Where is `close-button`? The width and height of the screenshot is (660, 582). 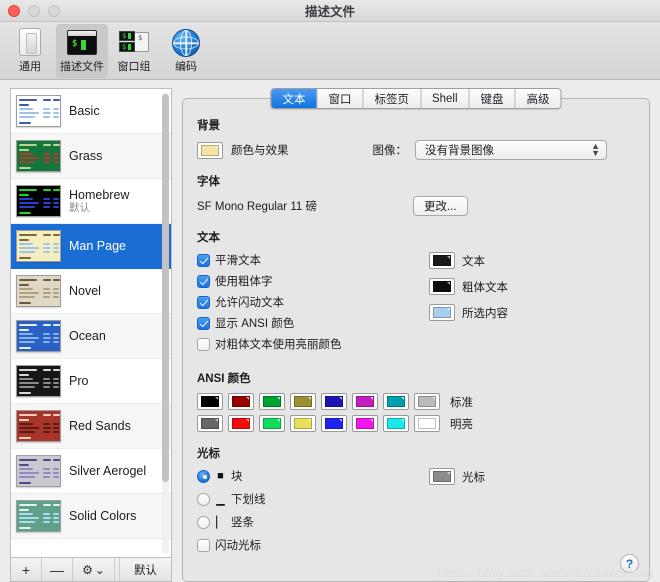 close-button is located at coordinates (14, 10).